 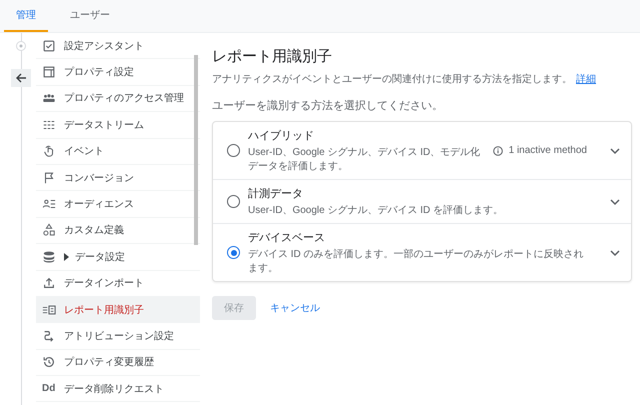 I want to click on cancel-button: キャンセル, so click(x=295, y=308).